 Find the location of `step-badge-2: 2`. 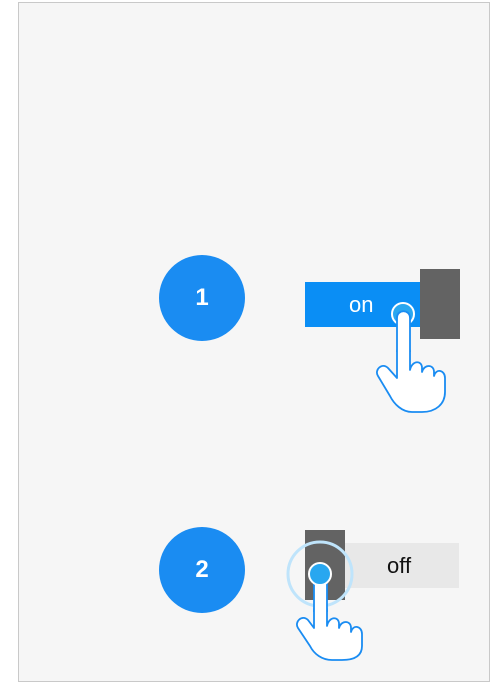

step-badge-2: 2 is located at coordinates (202, 570).